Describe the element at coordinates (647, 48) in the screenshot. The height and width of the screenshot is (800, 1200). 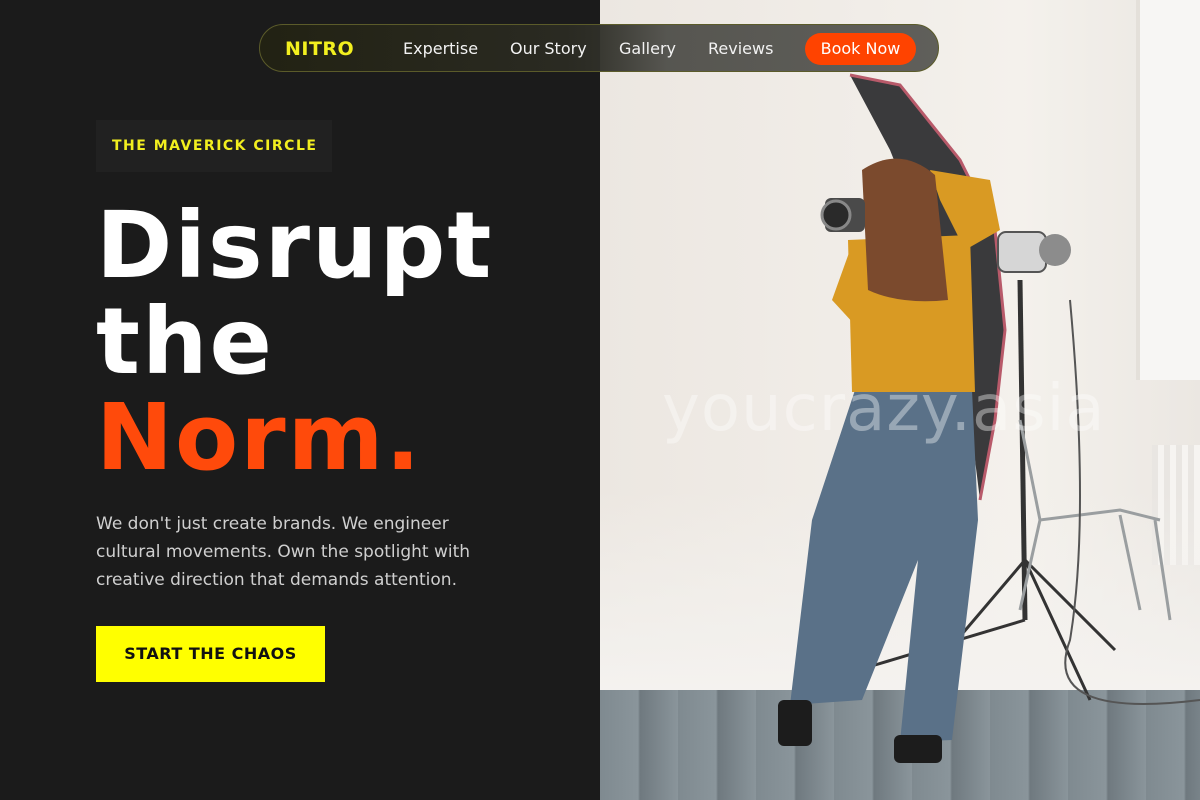
I see `nav-link-gallery: Gallery` at that location.